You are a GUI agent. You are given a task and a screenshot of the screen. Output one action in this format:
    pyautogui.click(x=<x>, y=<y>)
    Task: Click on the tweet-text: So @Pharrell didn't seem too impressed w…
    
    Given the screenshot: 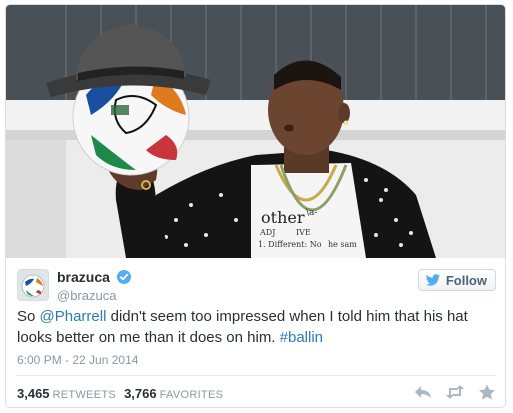 What is the action you would take?
    pyautogui.click(x=257, y=327)
    